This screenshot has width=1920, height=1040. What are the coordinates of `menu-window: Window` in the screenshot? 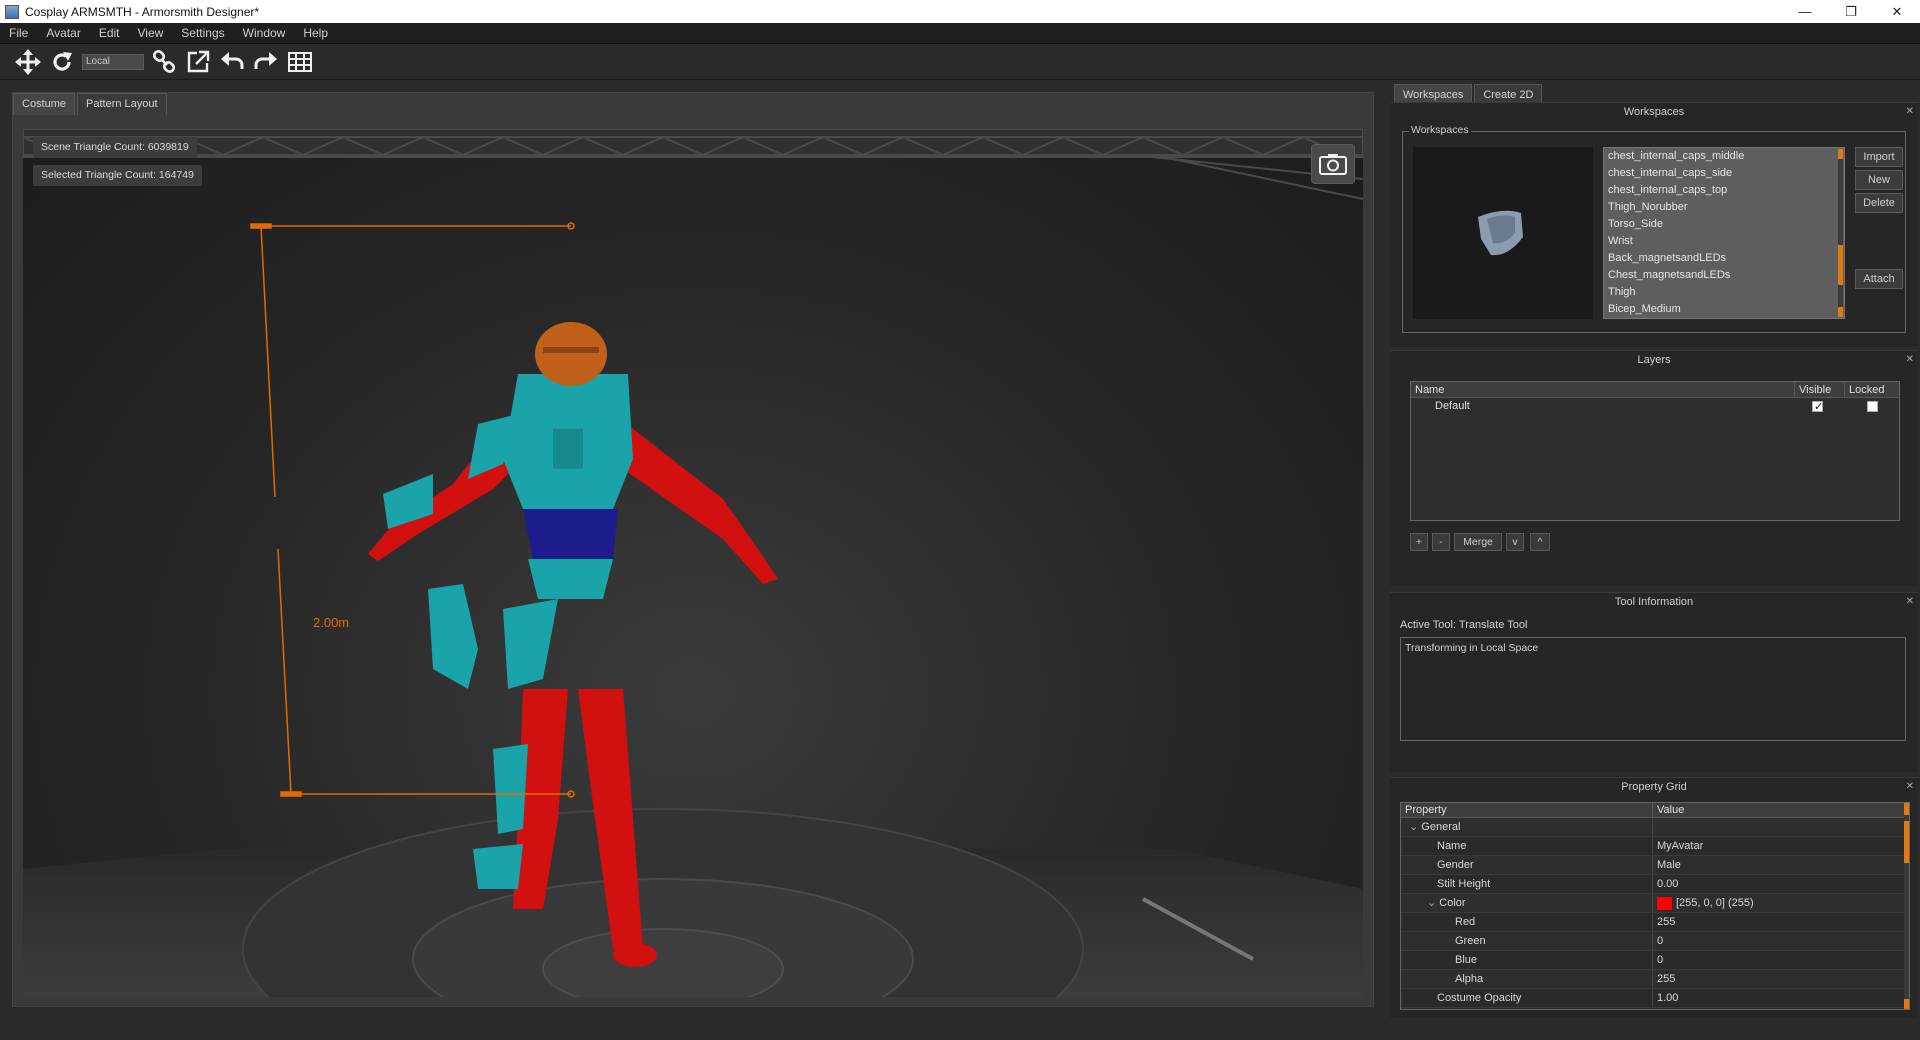 It's located at (264, 33).